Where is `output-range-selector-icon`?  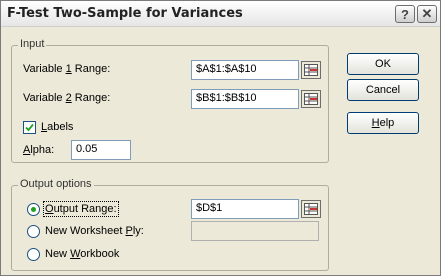 output-range-selector-icon is located at coordinates (311, 209).